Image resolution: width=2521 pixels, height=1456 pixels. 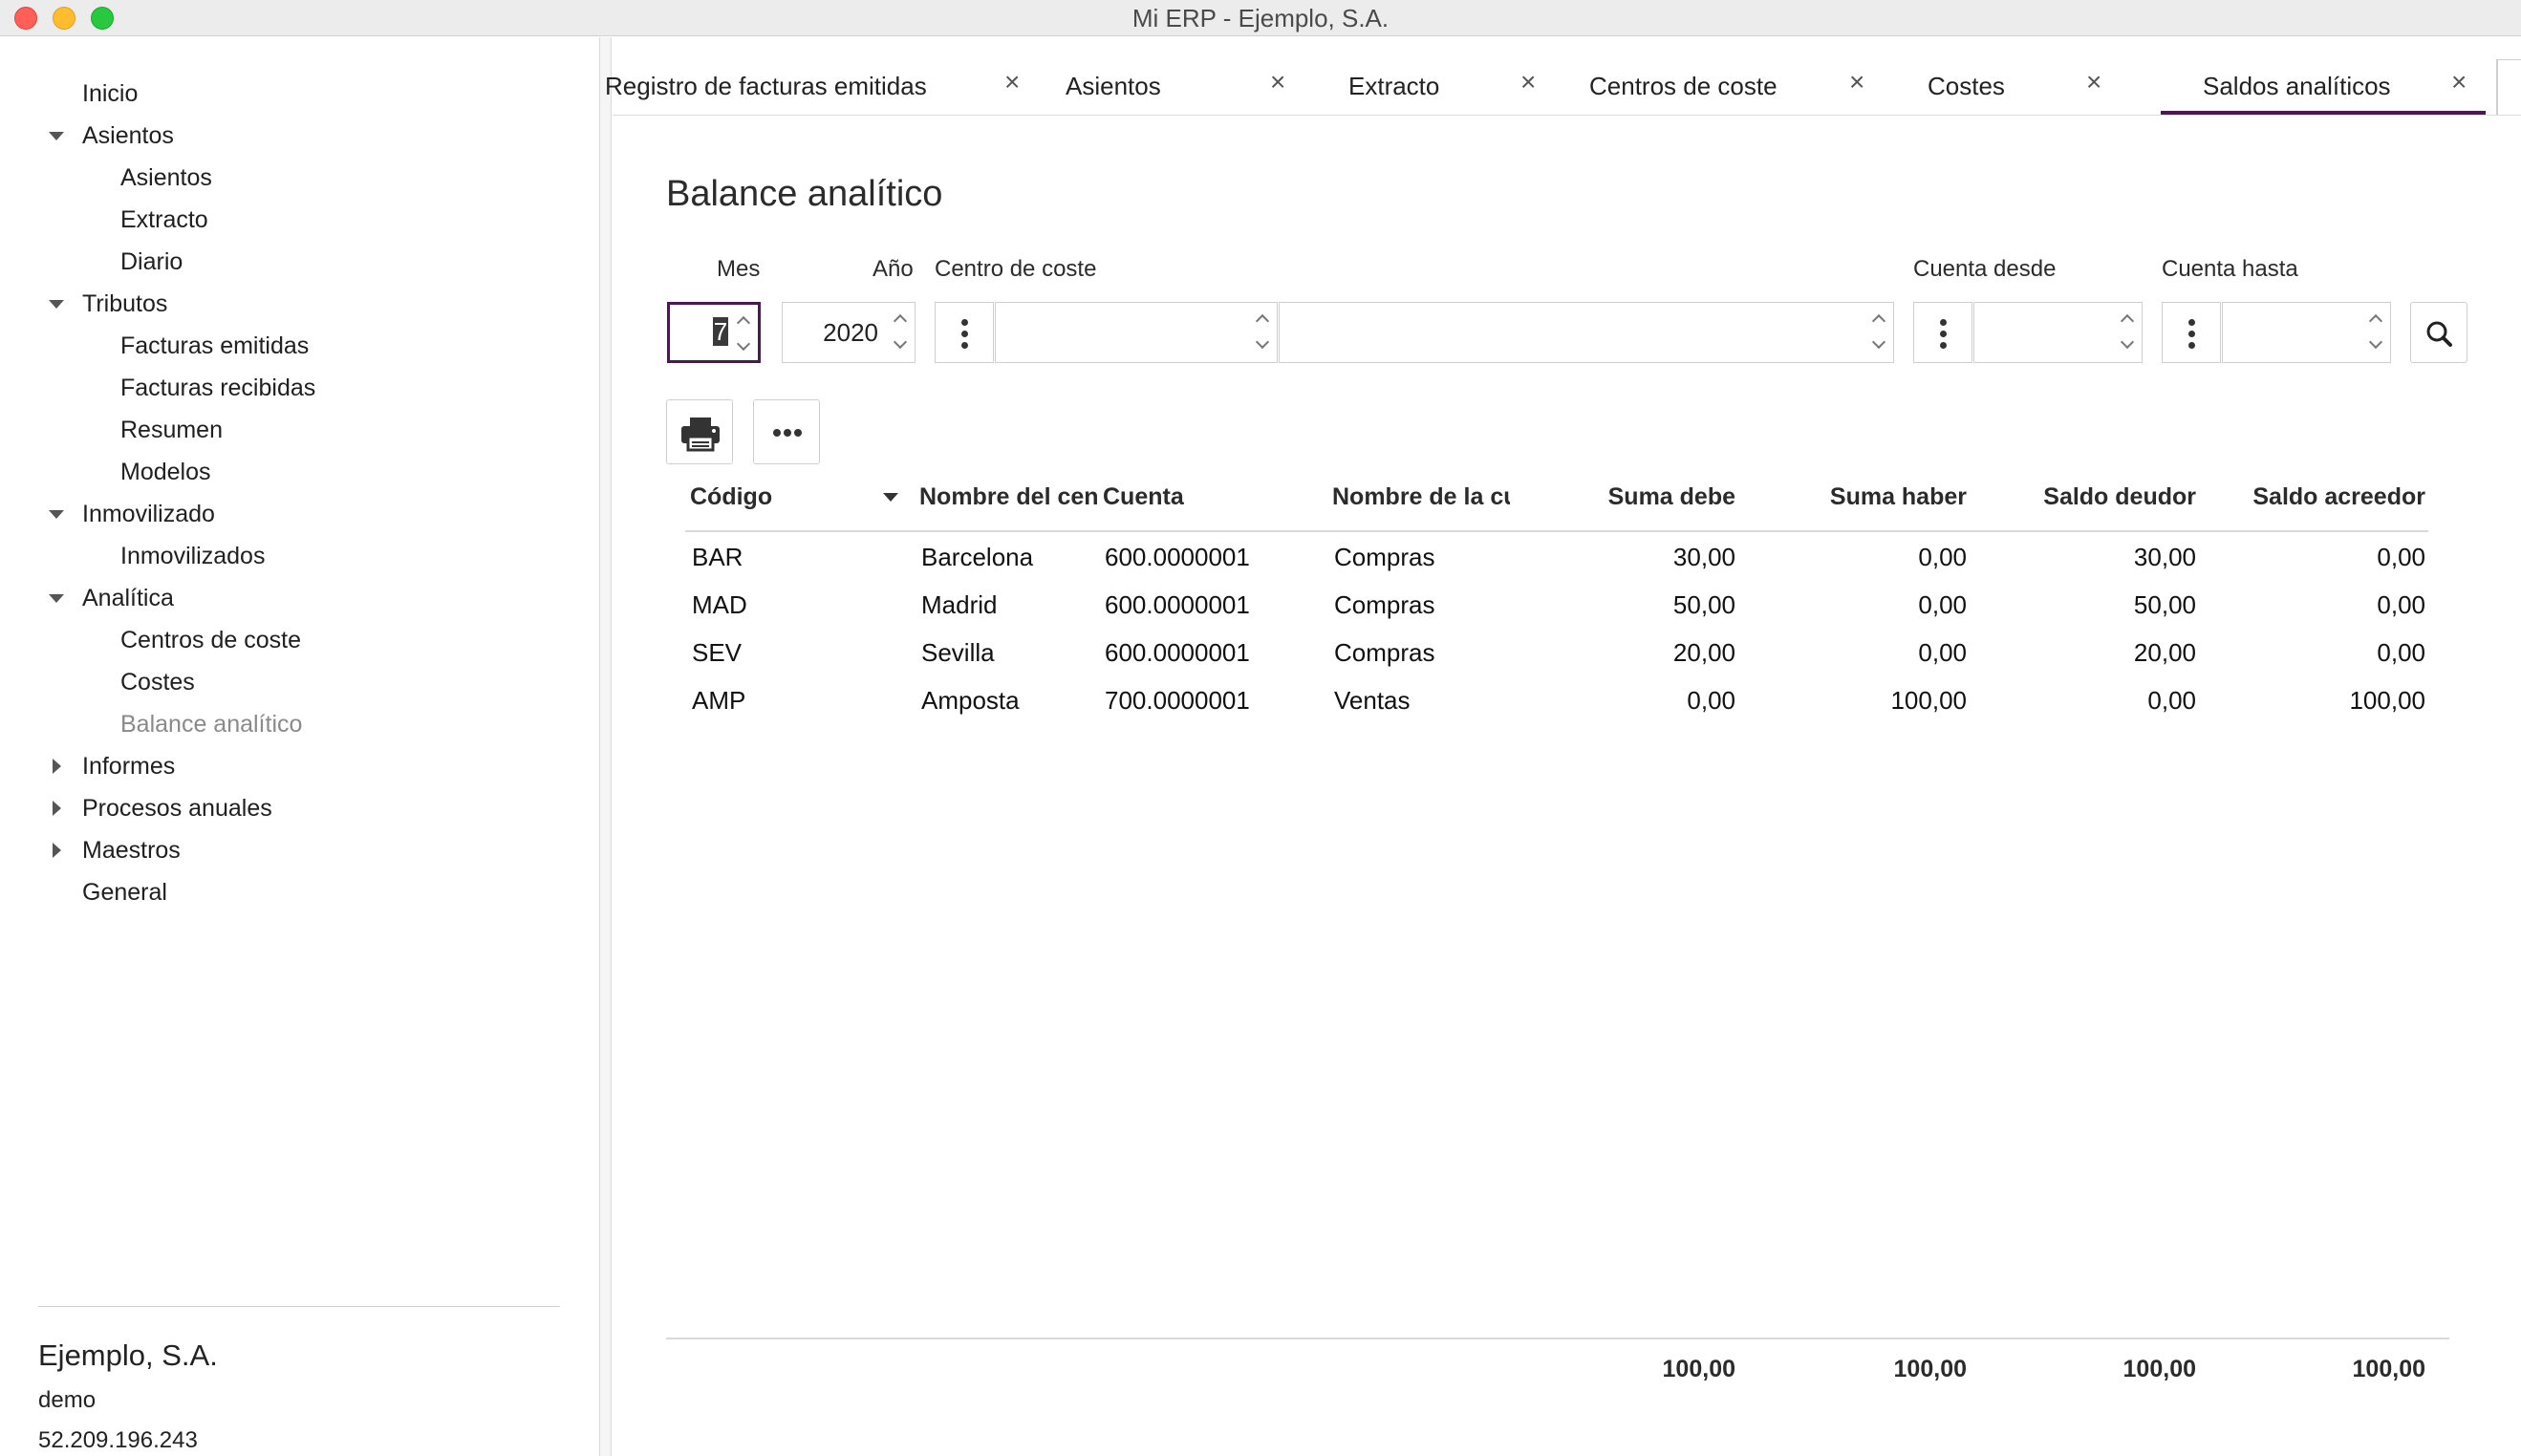 What do you see at coordinates (299, 1306) in the screenshot?
I see `divider` at bounding box center [299, 1306].